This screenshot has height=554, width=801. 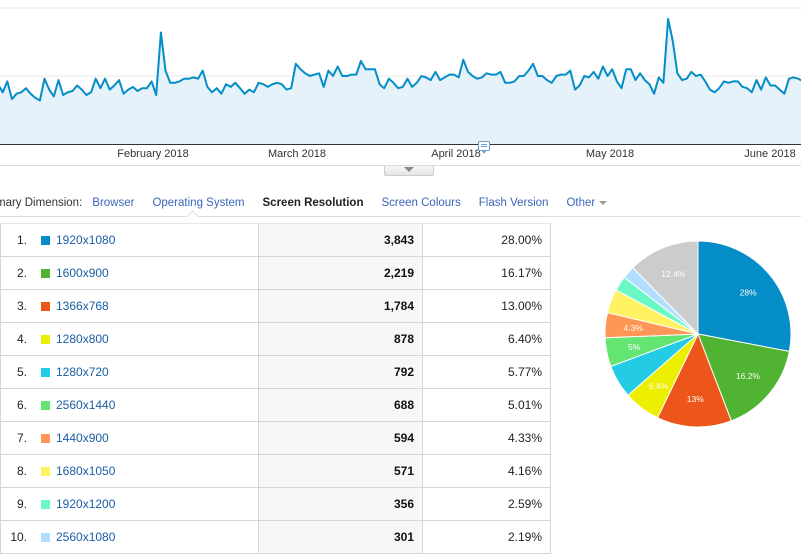 I want to click on sessions-cell: 792, so click(x=341, y=372).